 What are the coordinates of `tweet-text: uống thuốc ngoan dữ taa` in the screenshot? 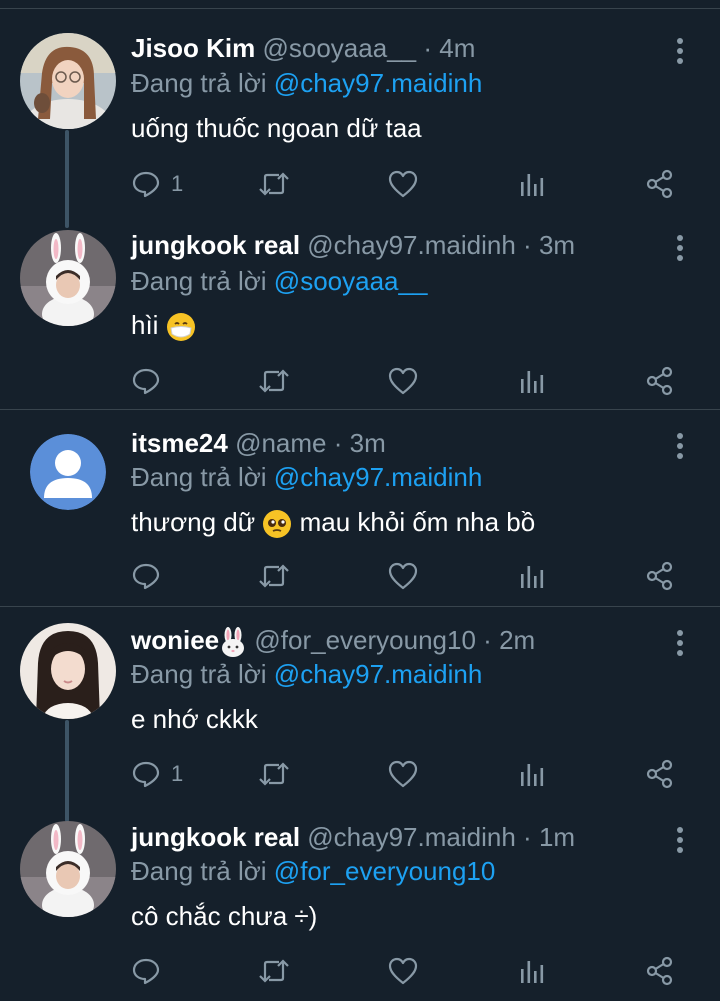 It's located at (276, 128).